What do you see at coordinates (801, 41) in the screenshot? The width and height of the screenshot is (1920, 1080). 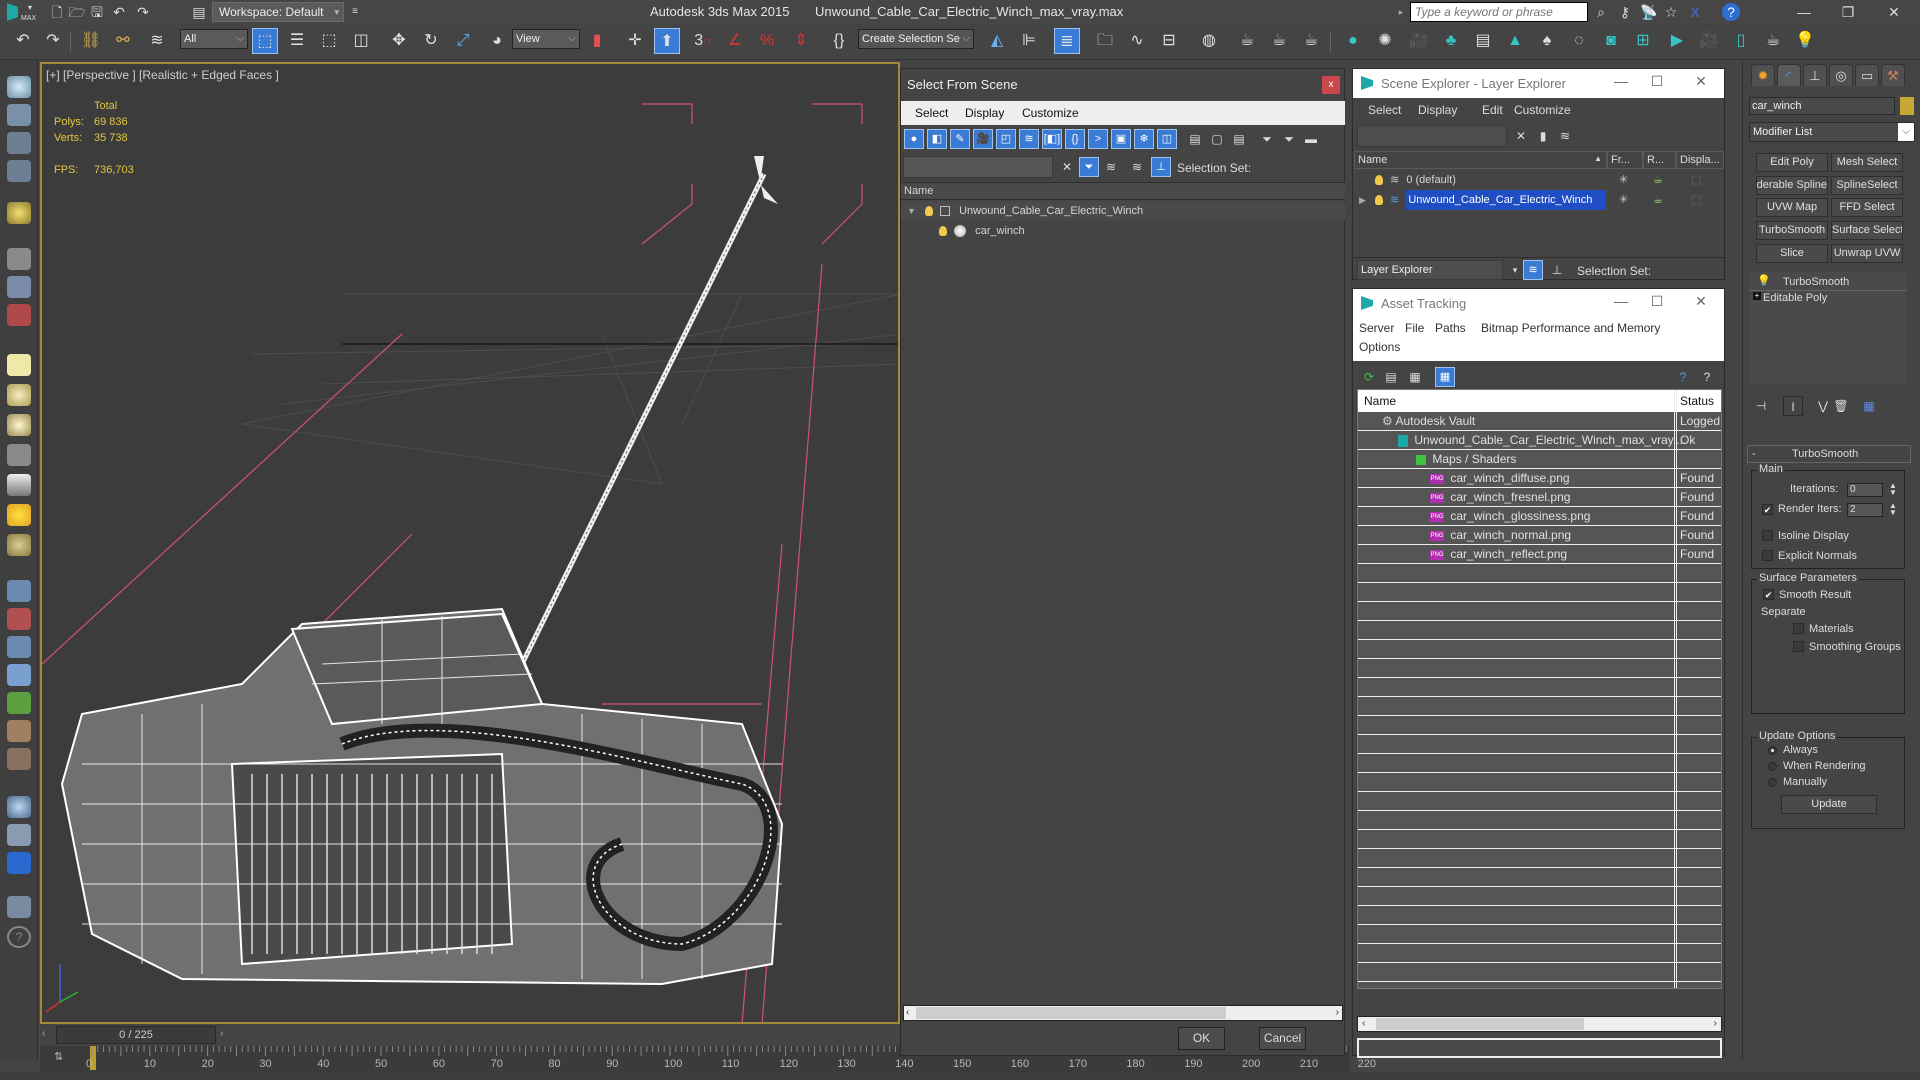 I see `spinner-snap-icon: ⇕` at bounding box center [801, 41].